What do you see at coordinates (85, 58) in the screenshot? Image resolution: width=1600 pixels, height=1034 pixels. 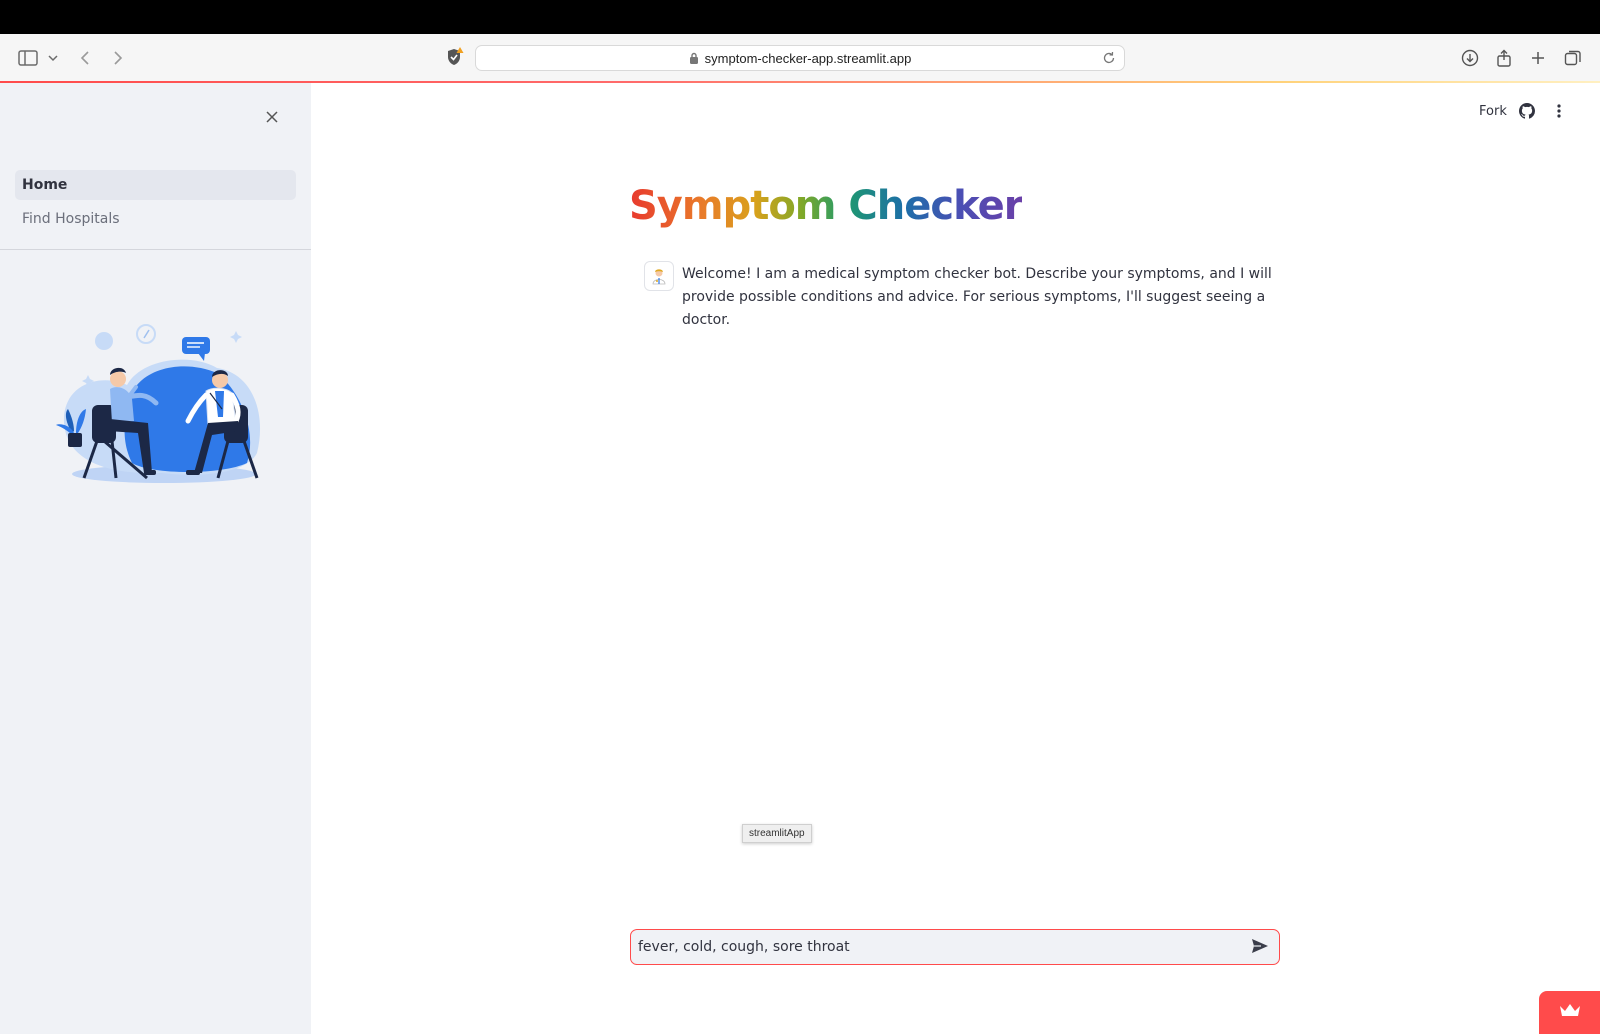 I see `back-icon` at bounding box center [85, 58].